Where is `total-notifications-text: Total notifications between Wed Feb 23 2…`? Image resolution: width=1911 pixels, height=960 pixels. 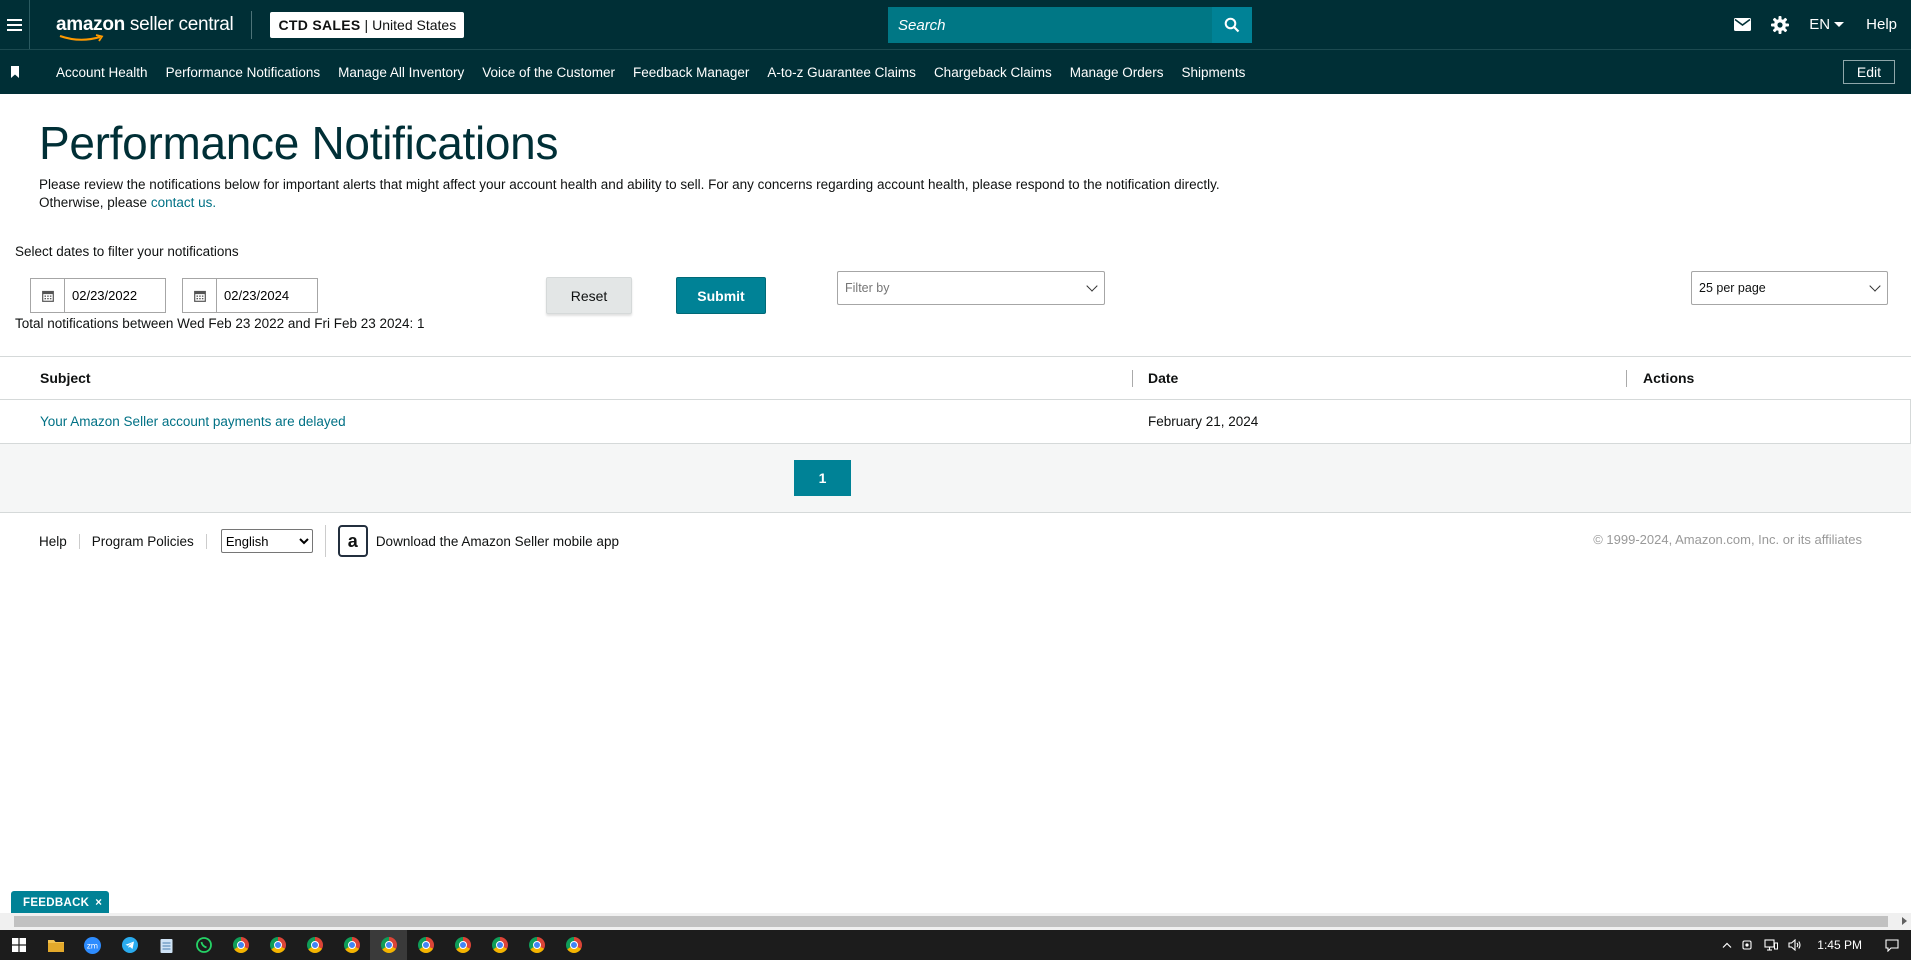 total-notifications-text: Total notifications between Wed Feb 23 2… is located at coordinates (220, 323).